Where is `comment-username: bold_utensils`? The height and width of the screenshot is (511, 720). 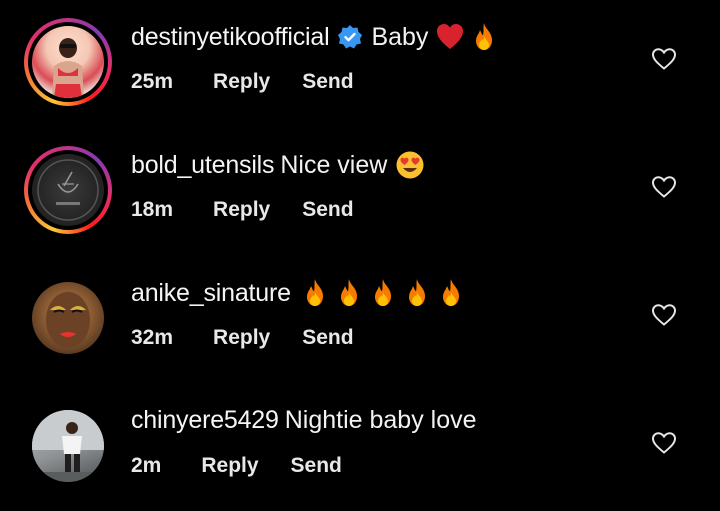
comment-username: bold_utensils is located at coordinates (203, 165).